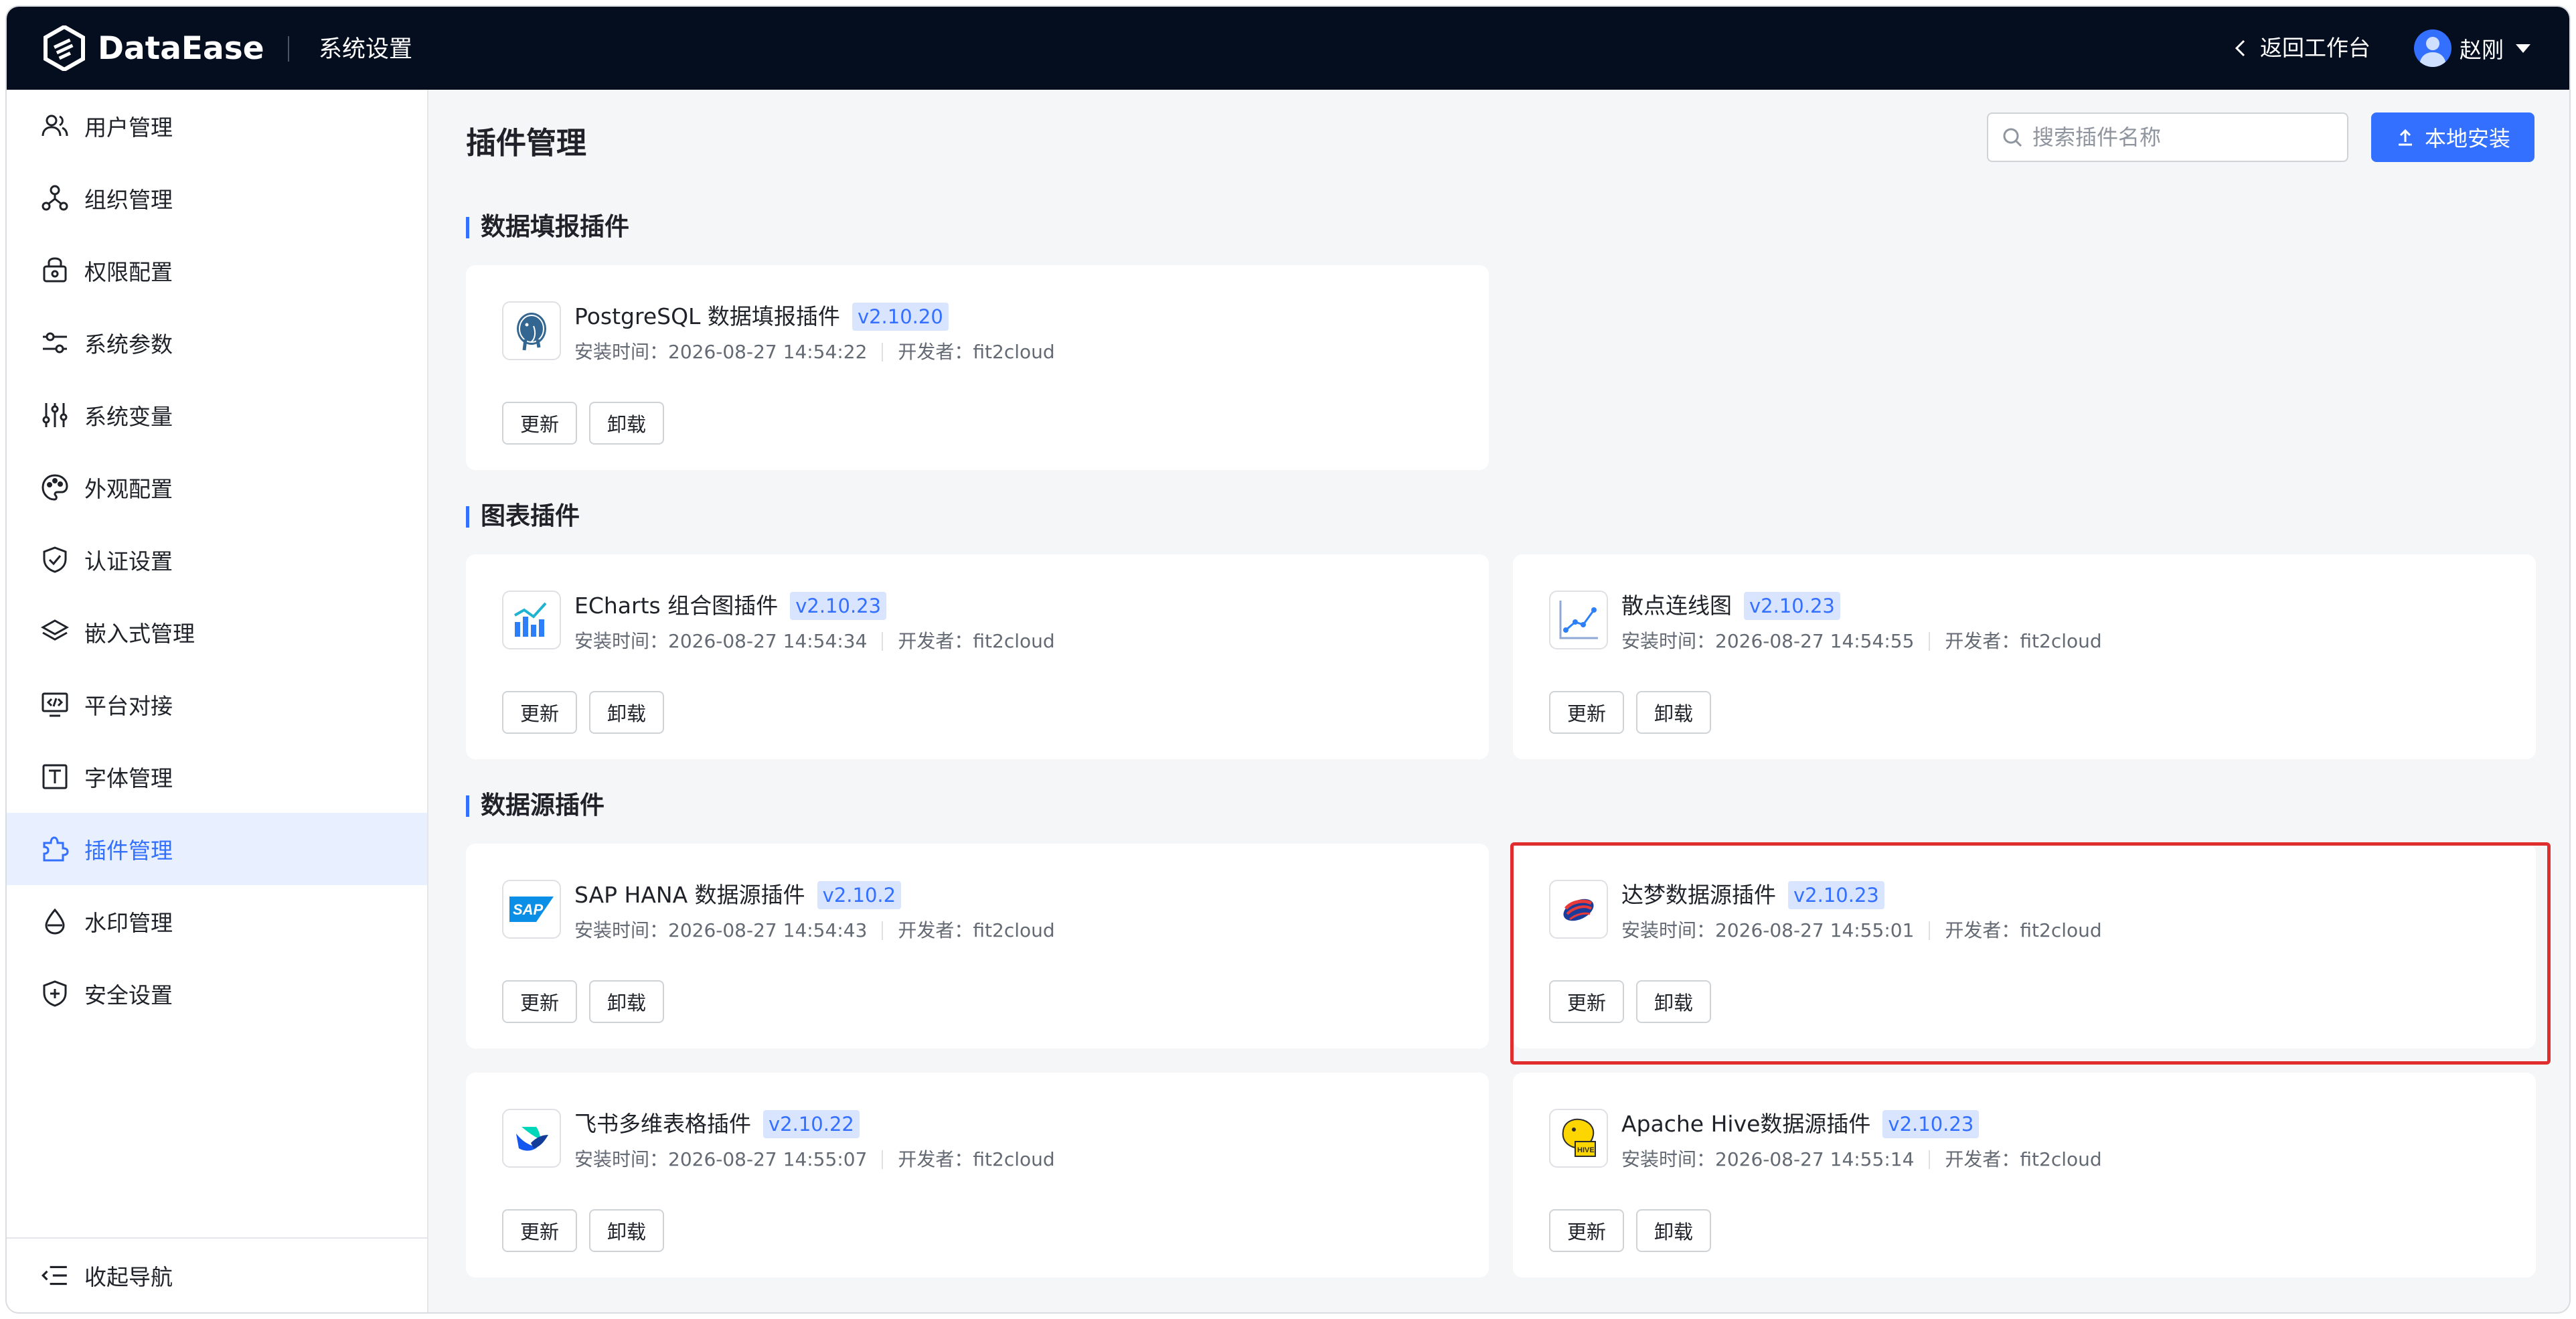 The height and width of the screenshot is (1319, 2576). I want to click on palette-icon, so click(55, 487).